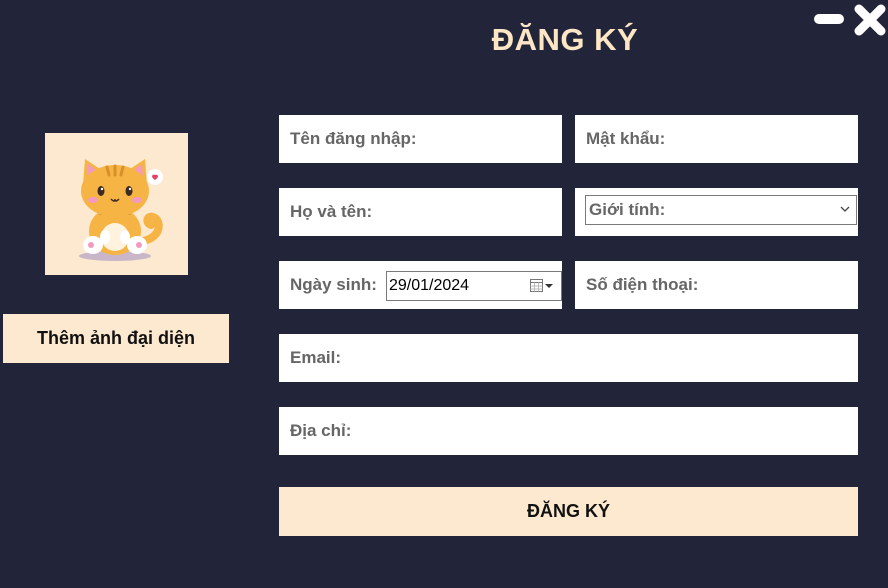 This screenshot has height=588, width=888. Describe the element at coordinates (121, 210) in the screenshot. I see `cat-avatar-image` at that location.